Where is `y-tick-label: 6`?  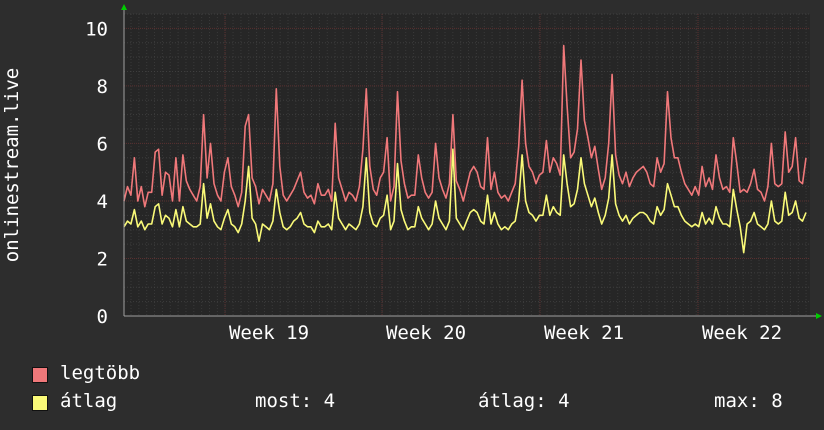 y-tick-label: 6 is located at coordinates (102, 144).